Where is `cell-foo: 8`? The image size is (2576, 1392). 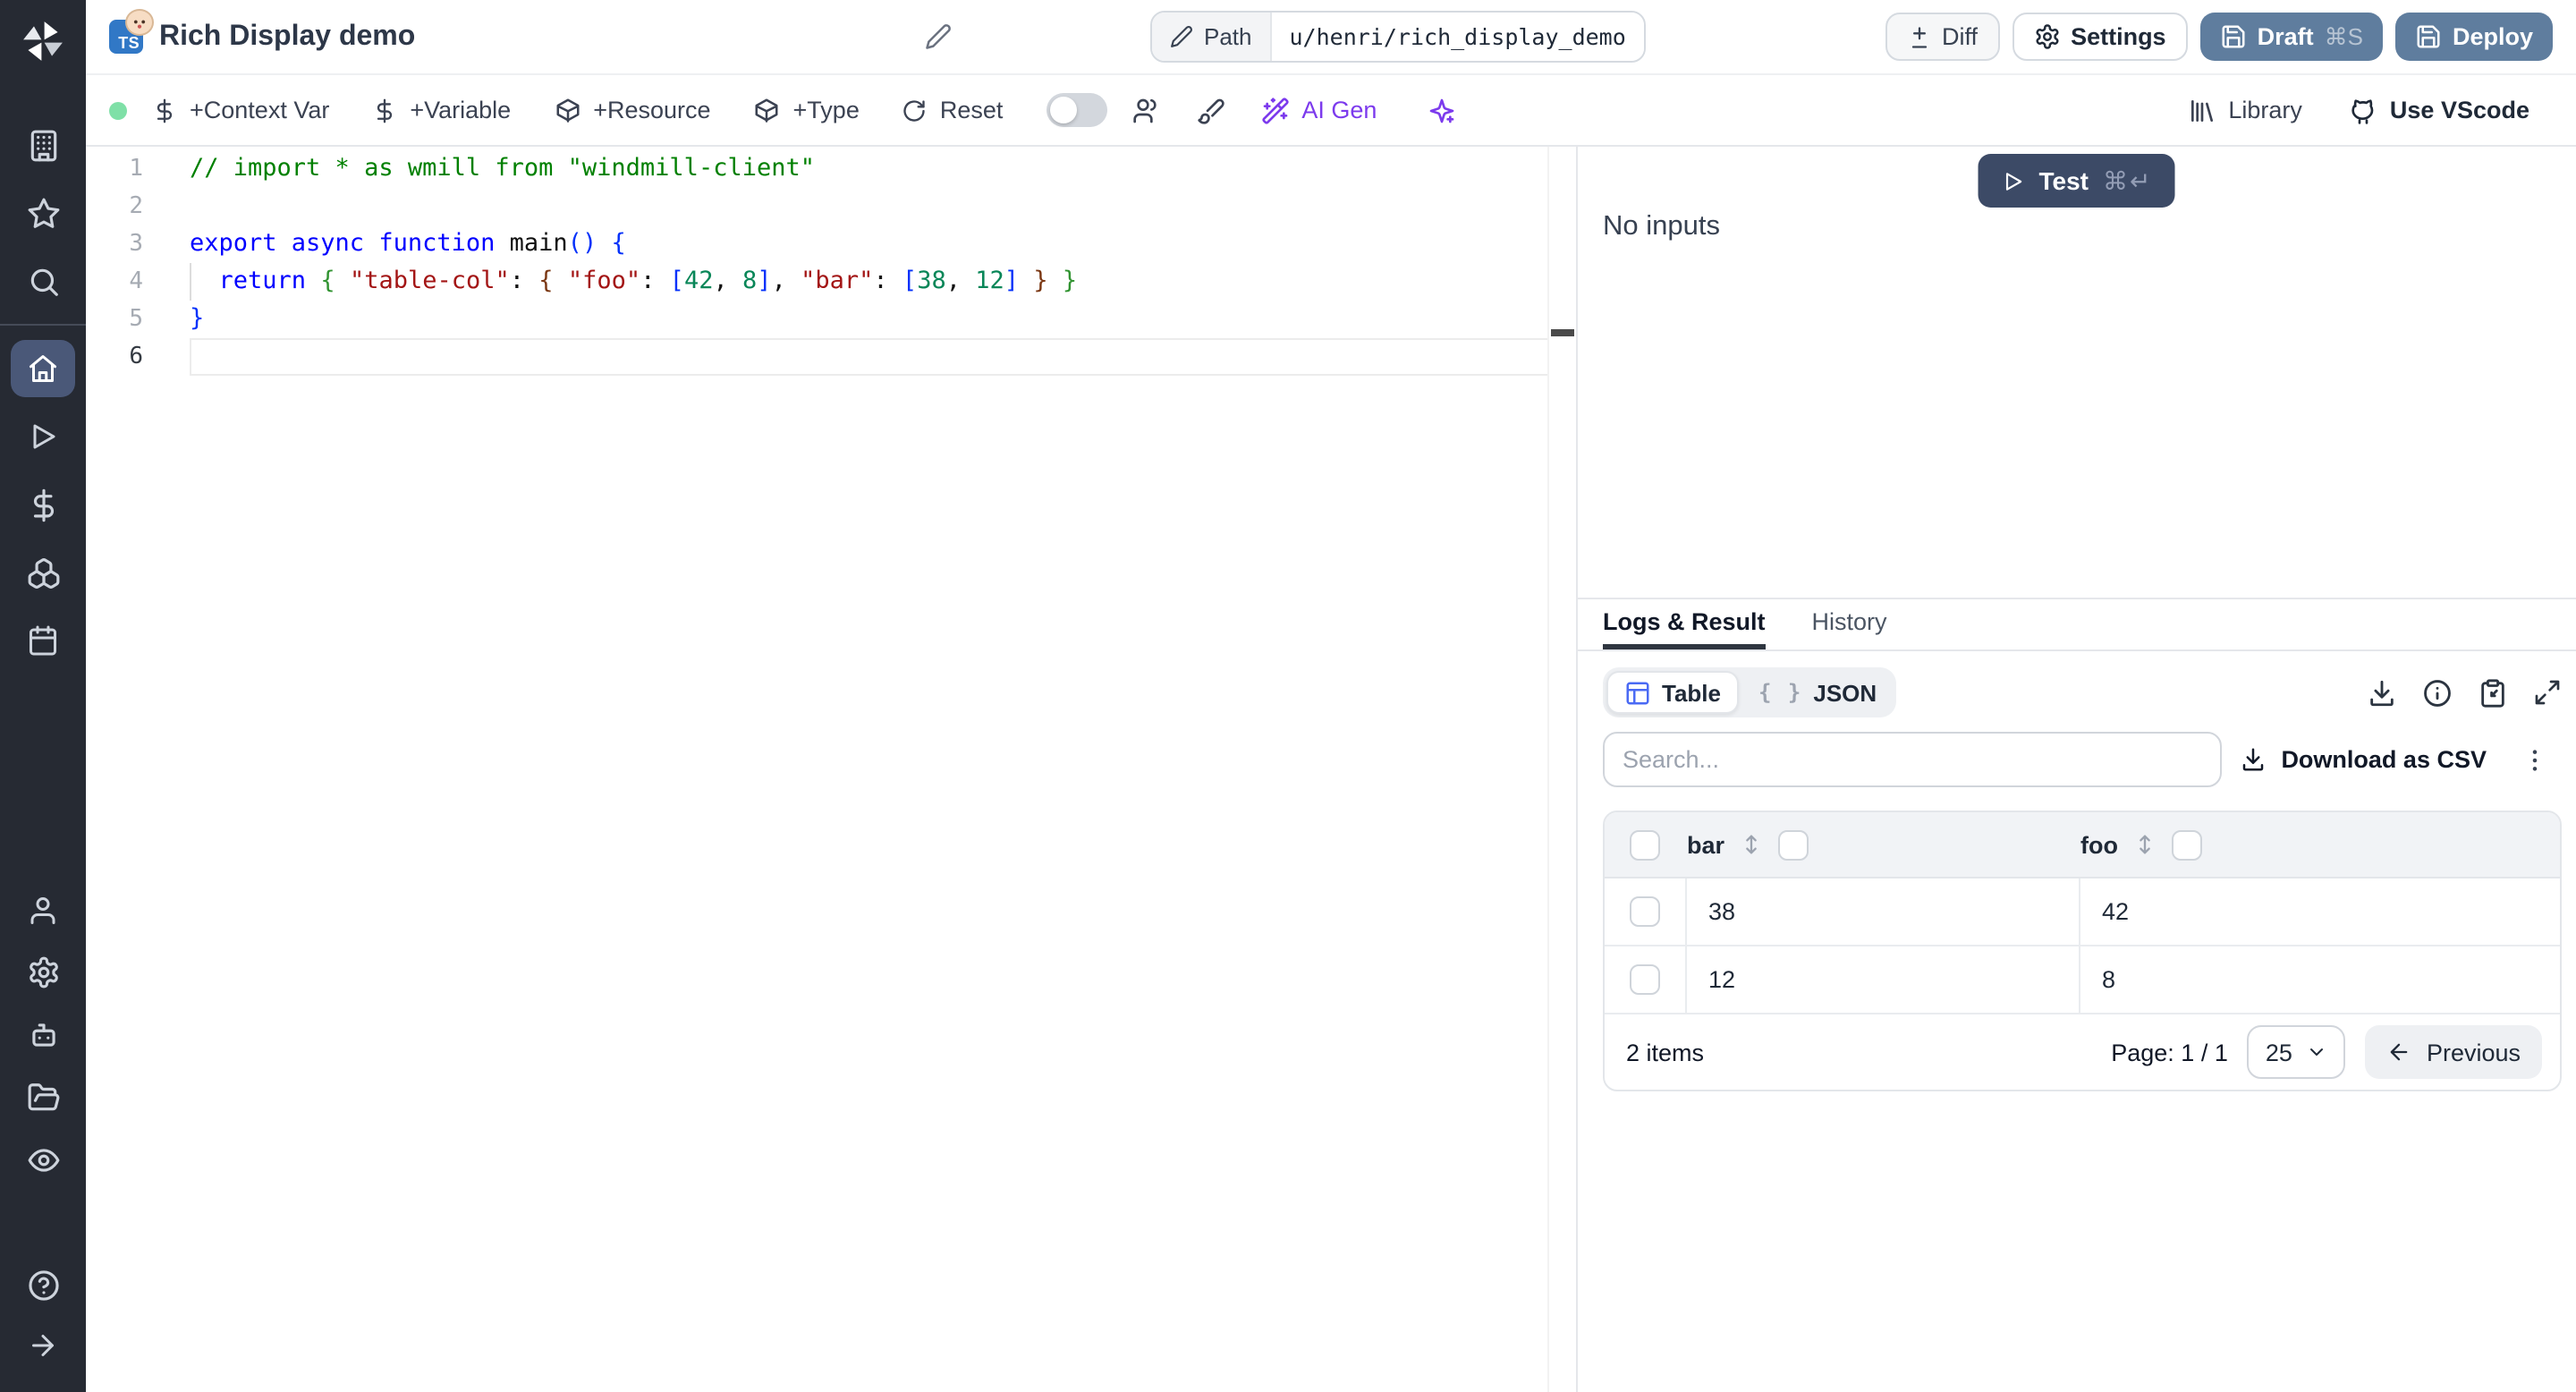
cell-foo: 8 is located at coordinates (2319, 979).